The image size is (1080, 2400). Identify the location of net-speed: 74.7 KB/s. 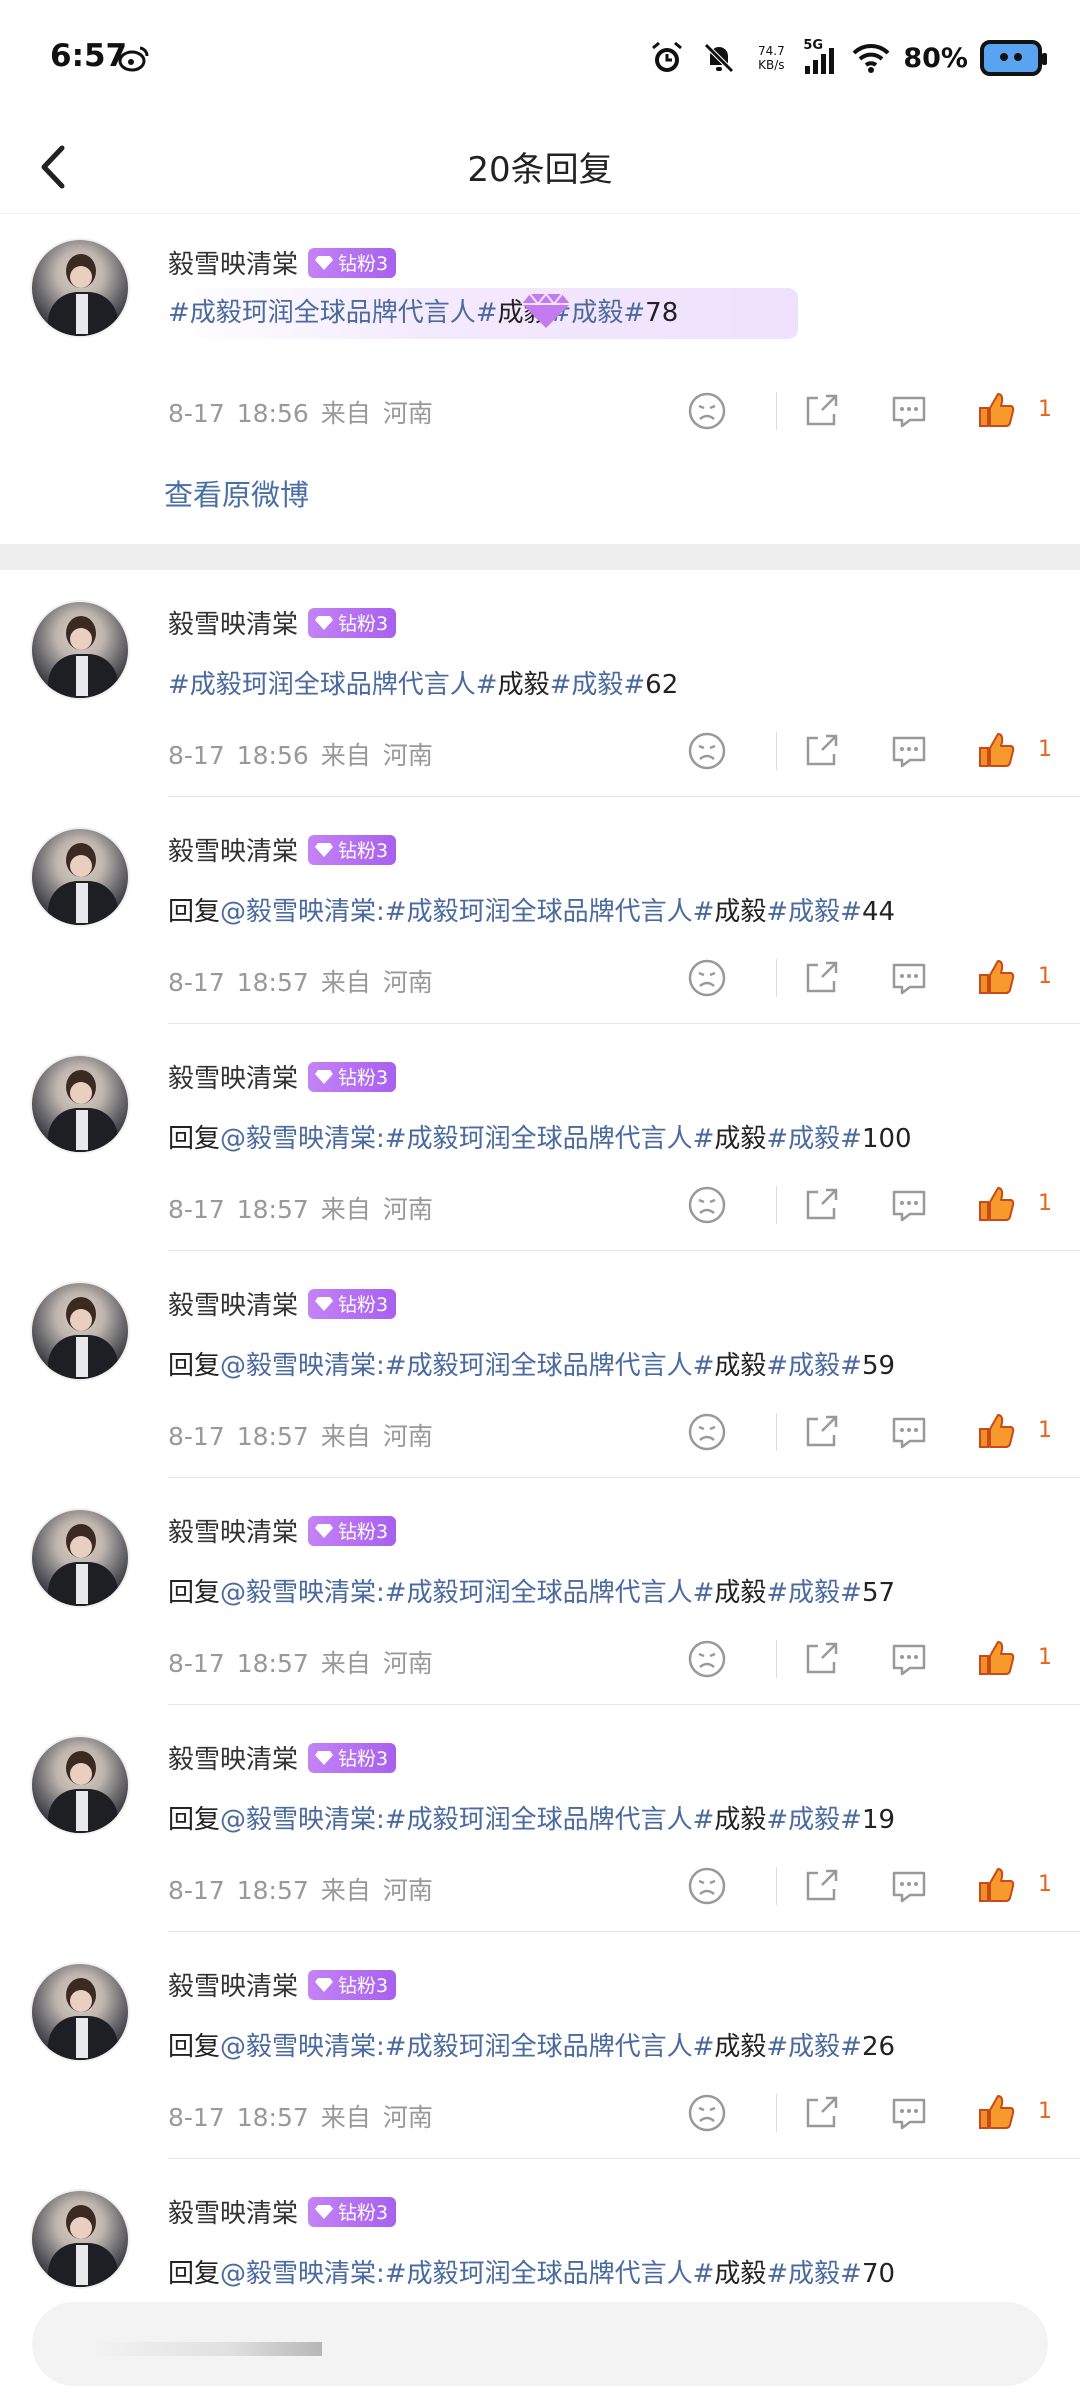
(771, 58).